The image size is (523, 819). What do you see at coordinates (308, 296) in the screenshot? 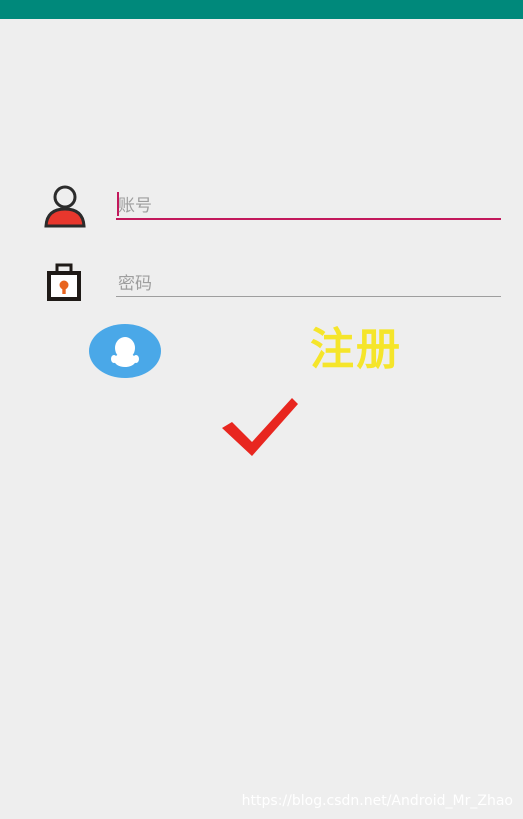
I see `password-underline` at bounding box center [308, 296].